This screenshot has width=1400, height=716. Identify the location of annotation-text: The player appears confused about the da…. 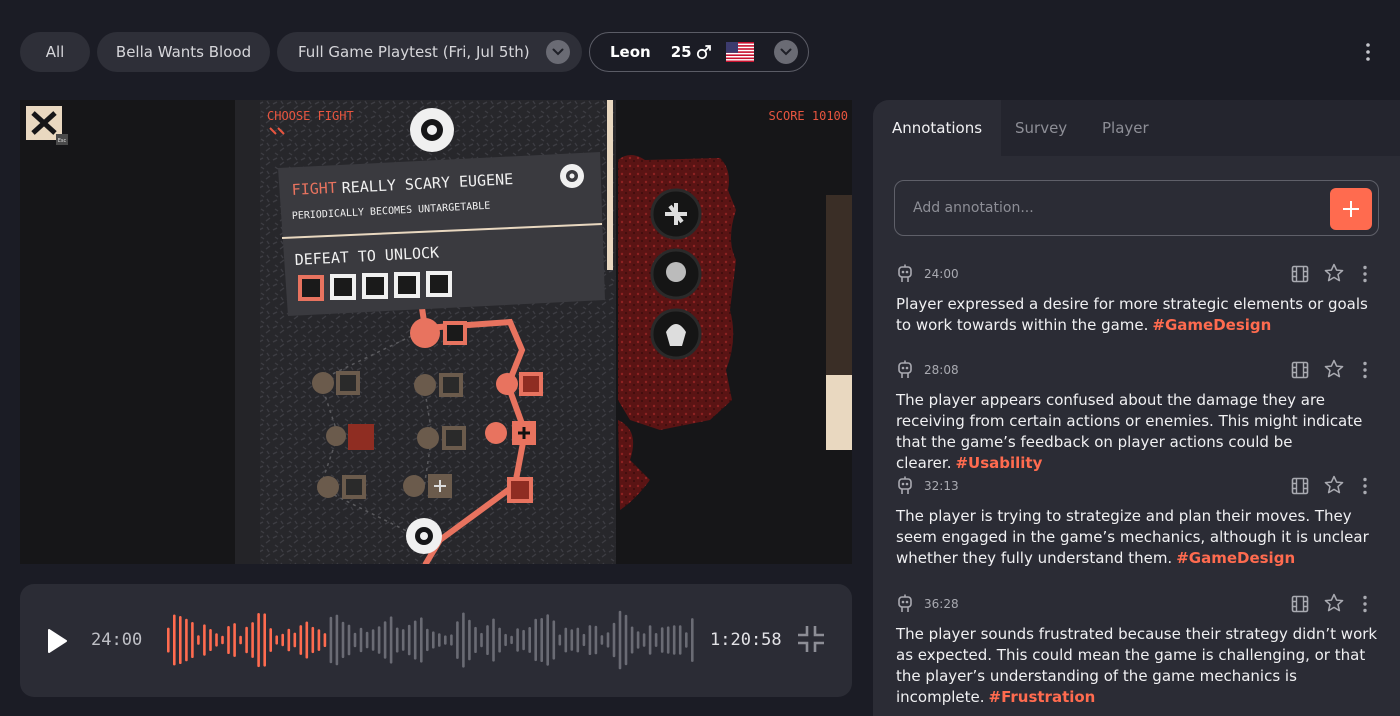
(1129, 431).